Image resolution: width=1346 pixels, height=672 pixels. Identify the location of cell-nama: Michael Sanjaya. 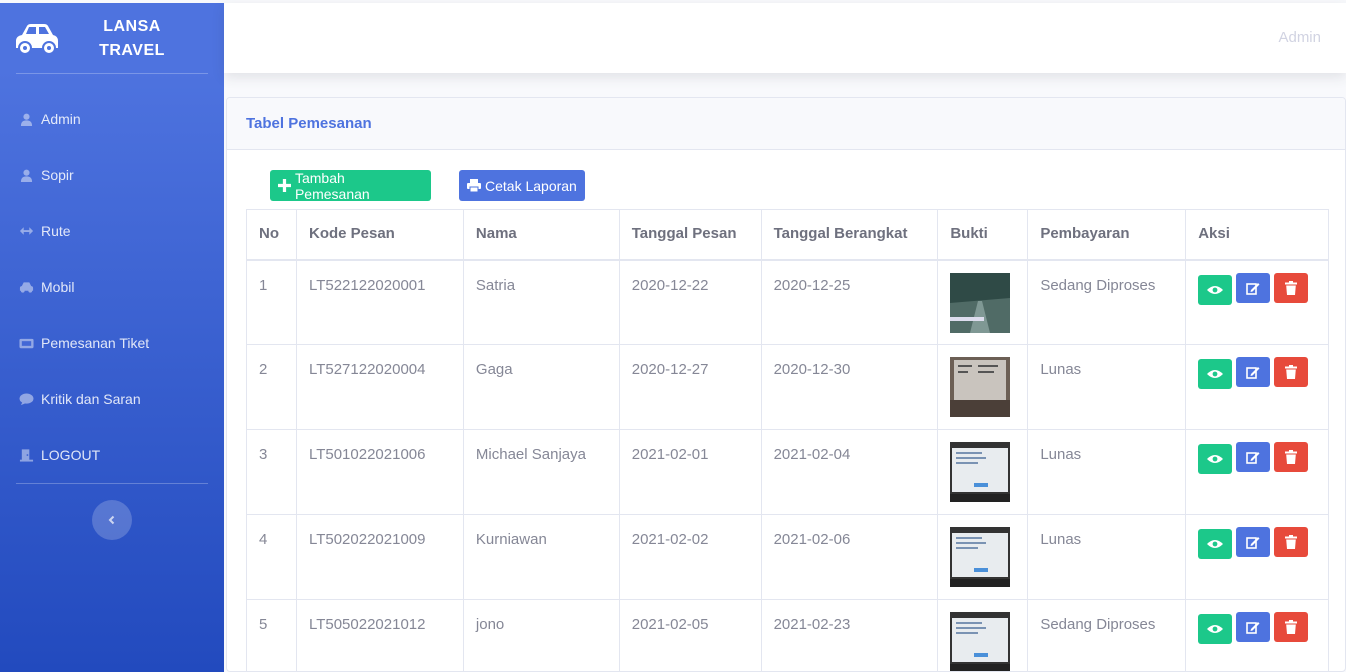
(541, 472).